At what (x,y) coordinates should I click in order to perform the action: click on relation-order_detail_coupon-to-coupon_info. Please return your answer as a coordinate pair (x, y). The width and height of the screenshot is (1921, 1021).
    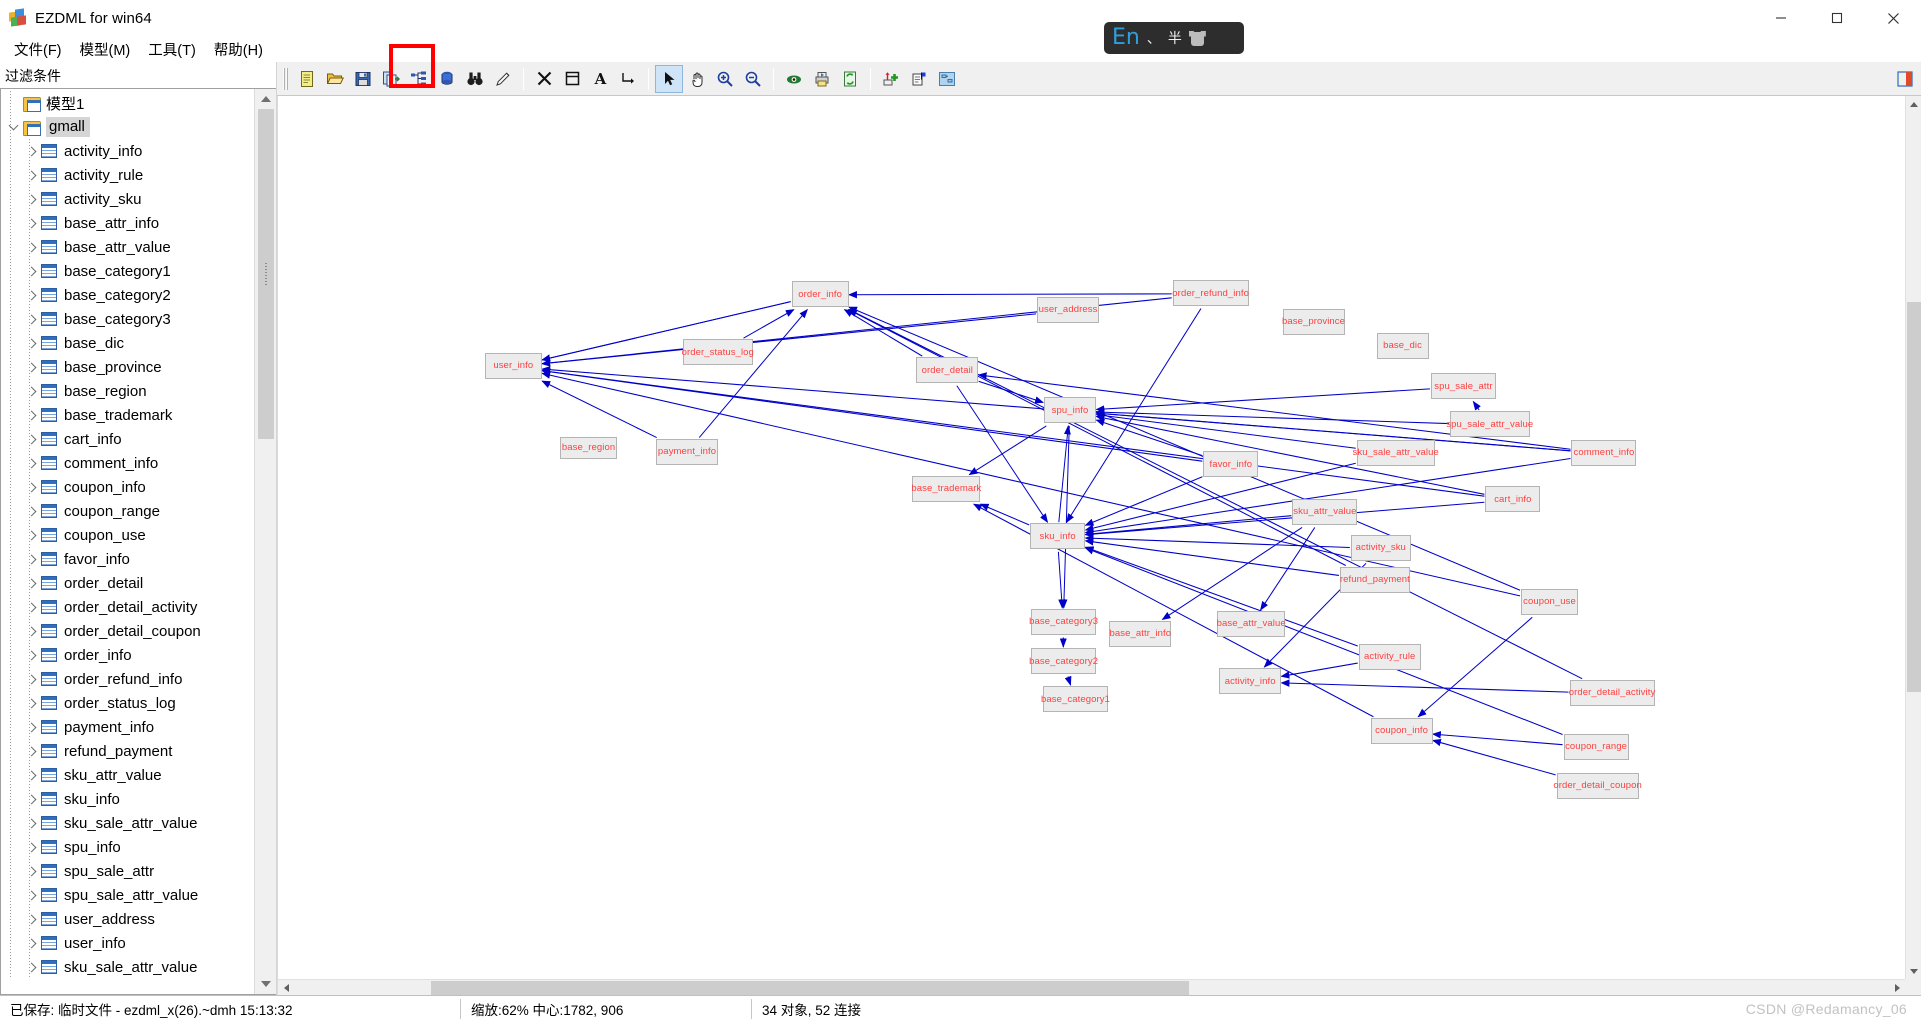
    Looking at the image, I should click on (1493, 757).